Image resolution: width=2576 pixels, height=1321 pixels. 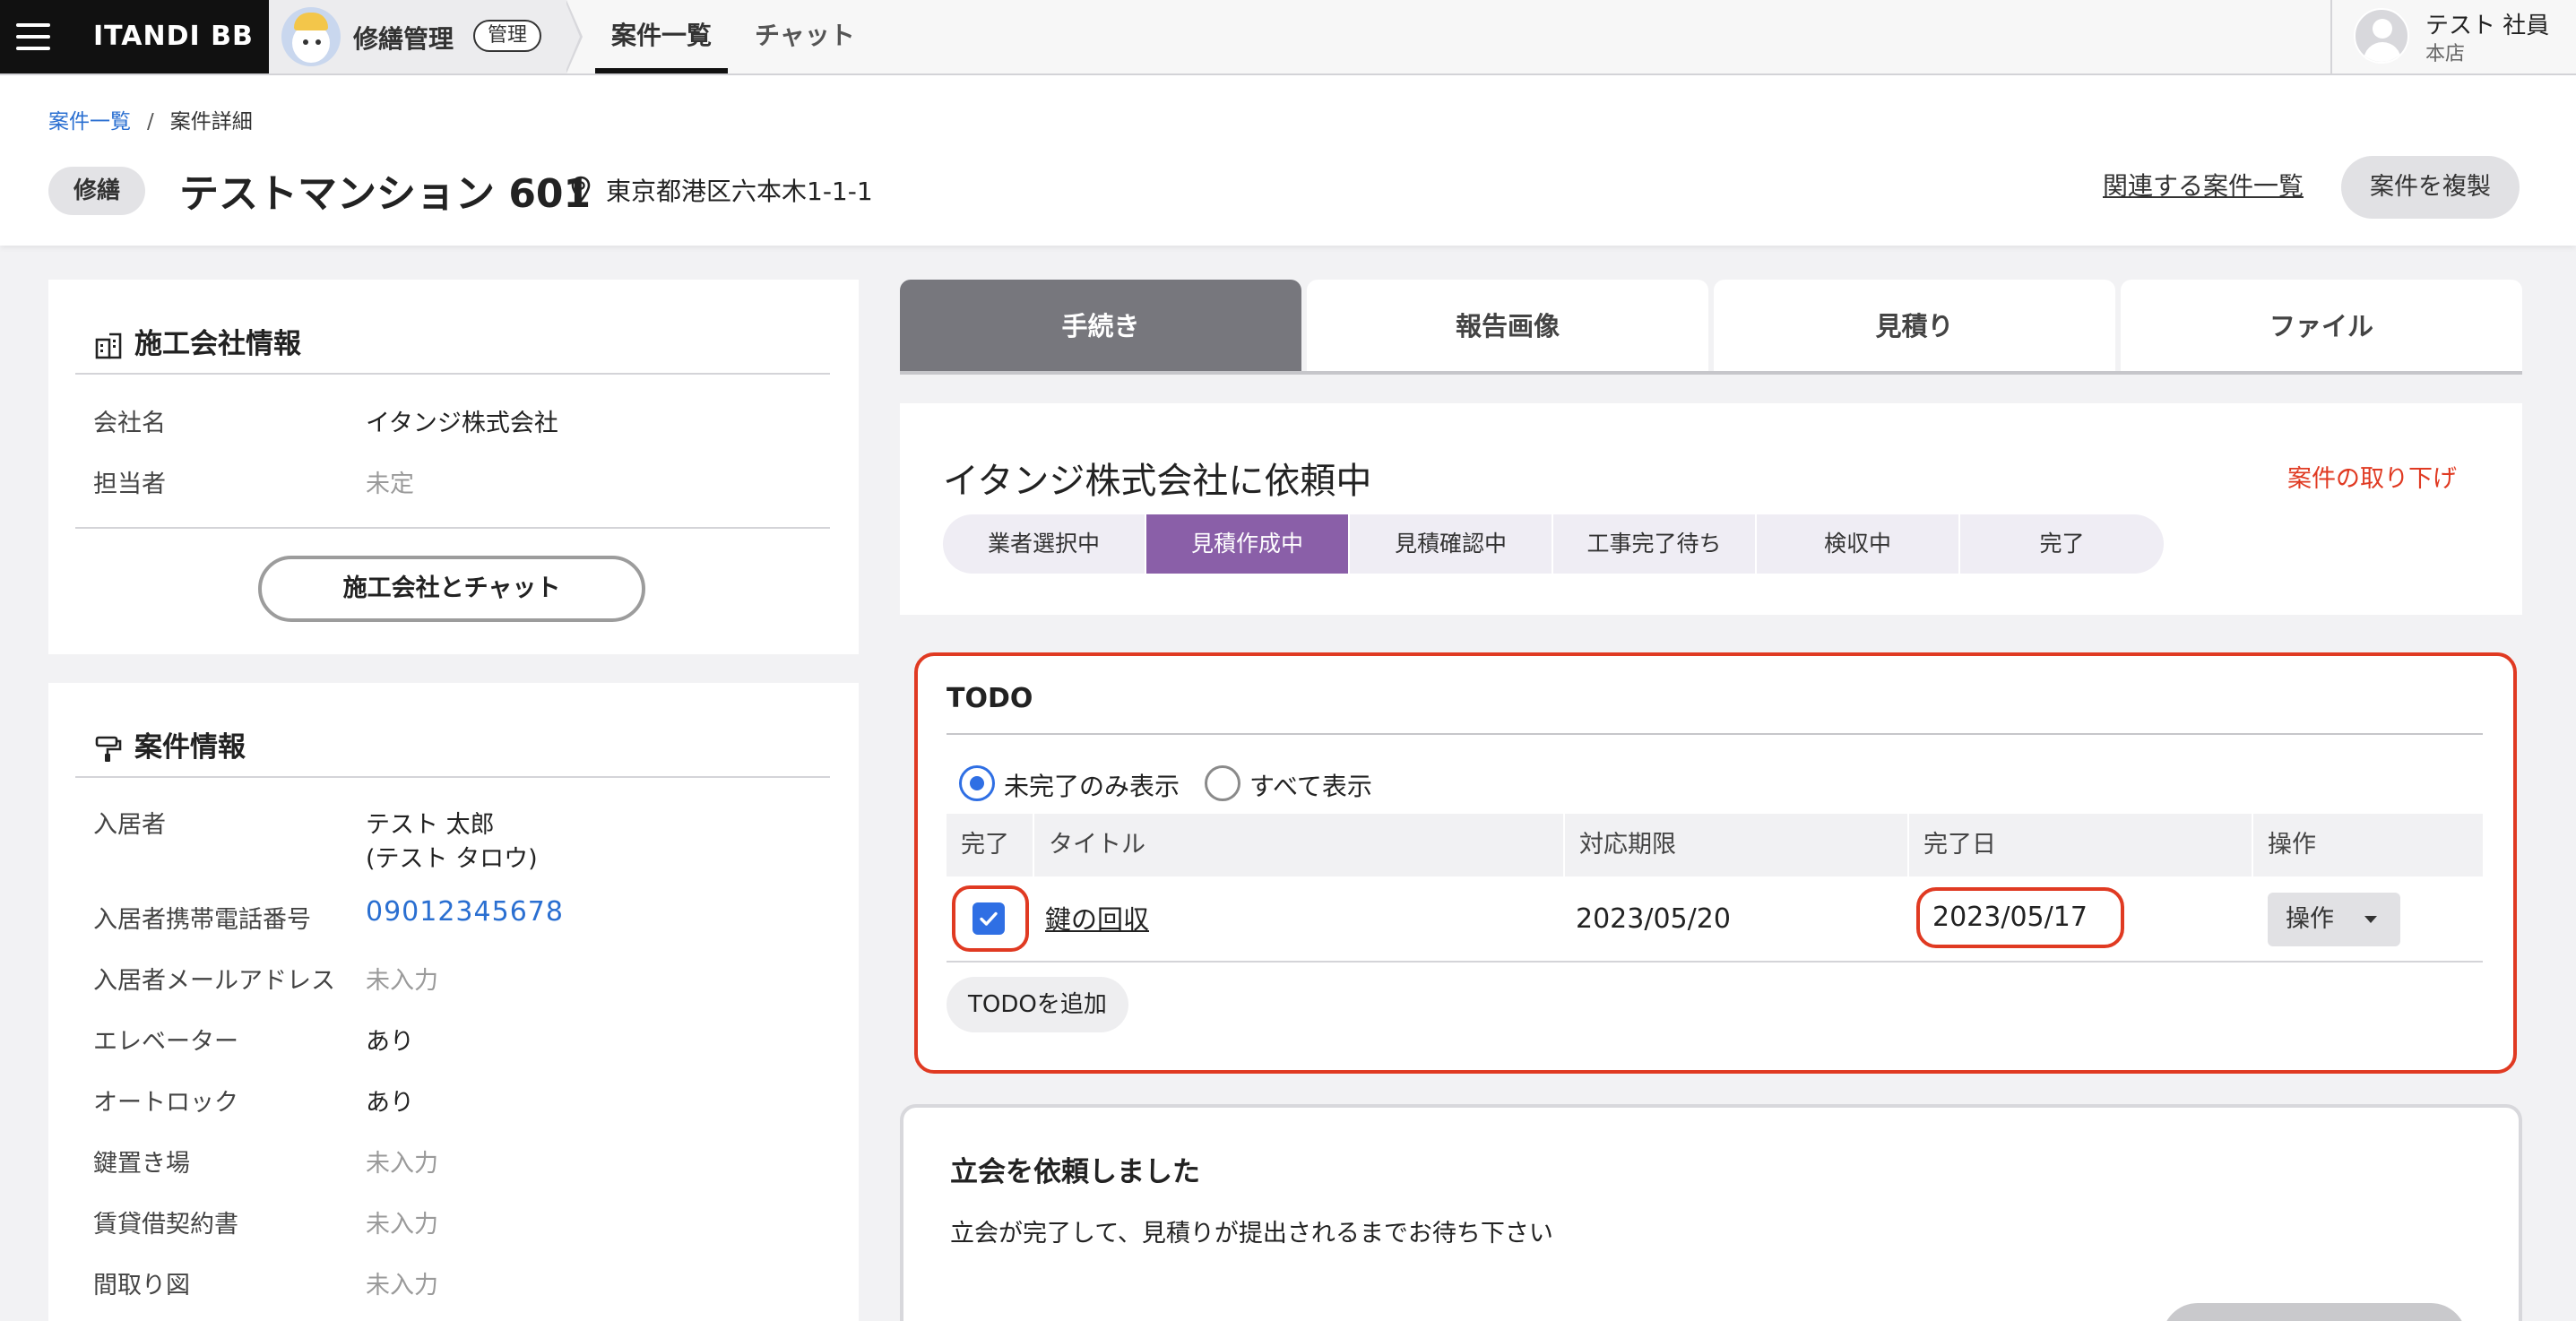 I want to click on tenant-email-value: 未入力, so click(x=402, y=981).